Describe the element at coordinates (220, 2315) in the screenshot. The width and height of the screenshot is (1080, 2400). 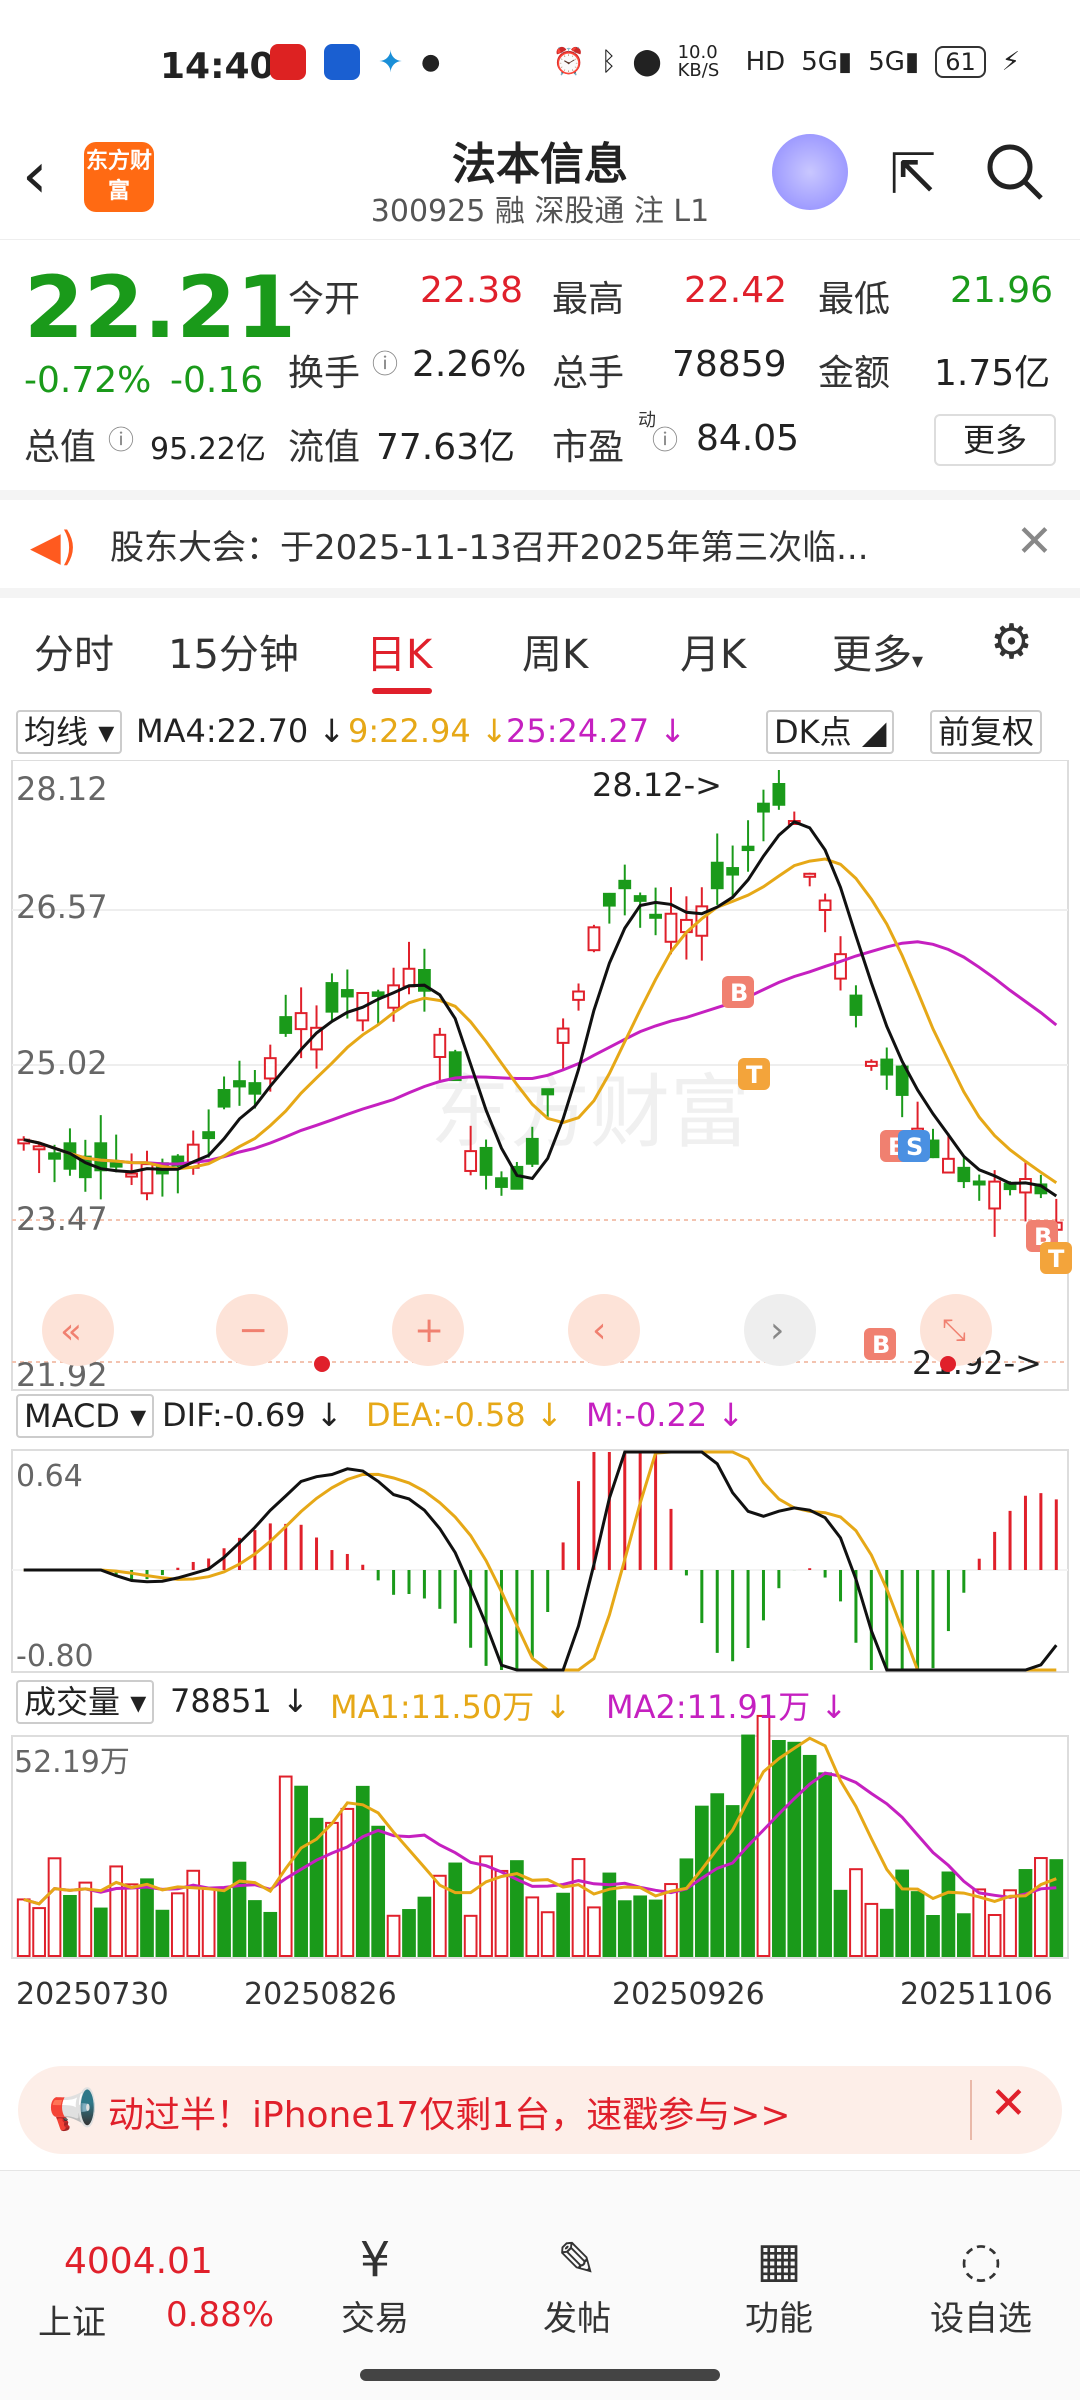
I see `index-change: 0.88%` at that location.